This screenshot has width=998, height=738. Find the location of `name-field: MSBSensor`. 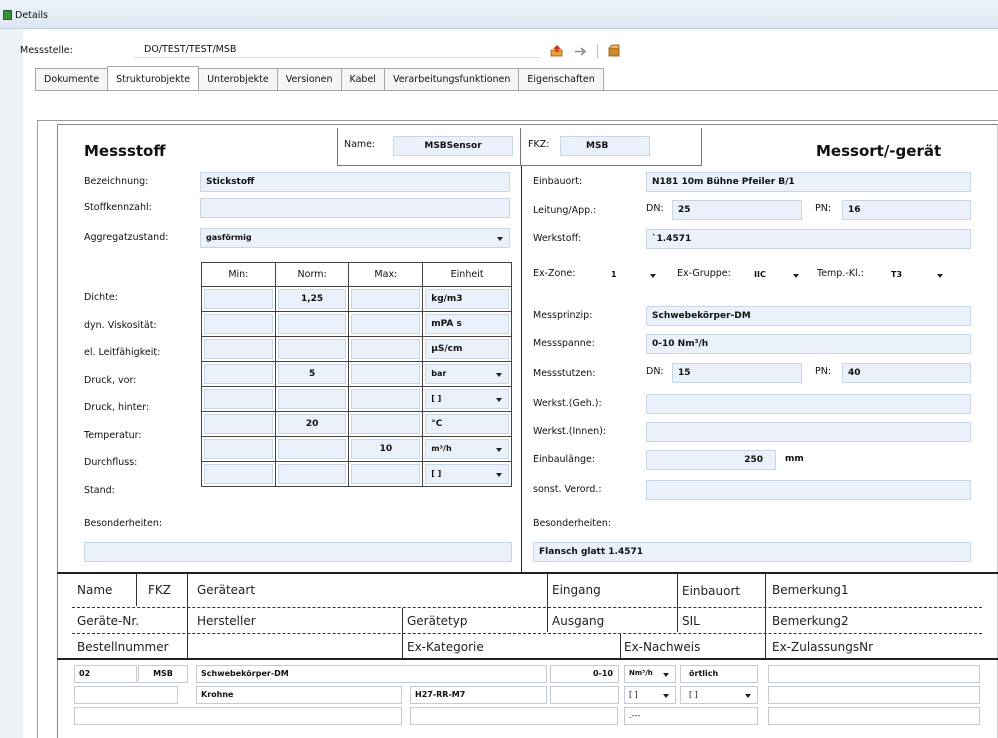

name-field: MSBSensor is located at coordinates (453, 146).